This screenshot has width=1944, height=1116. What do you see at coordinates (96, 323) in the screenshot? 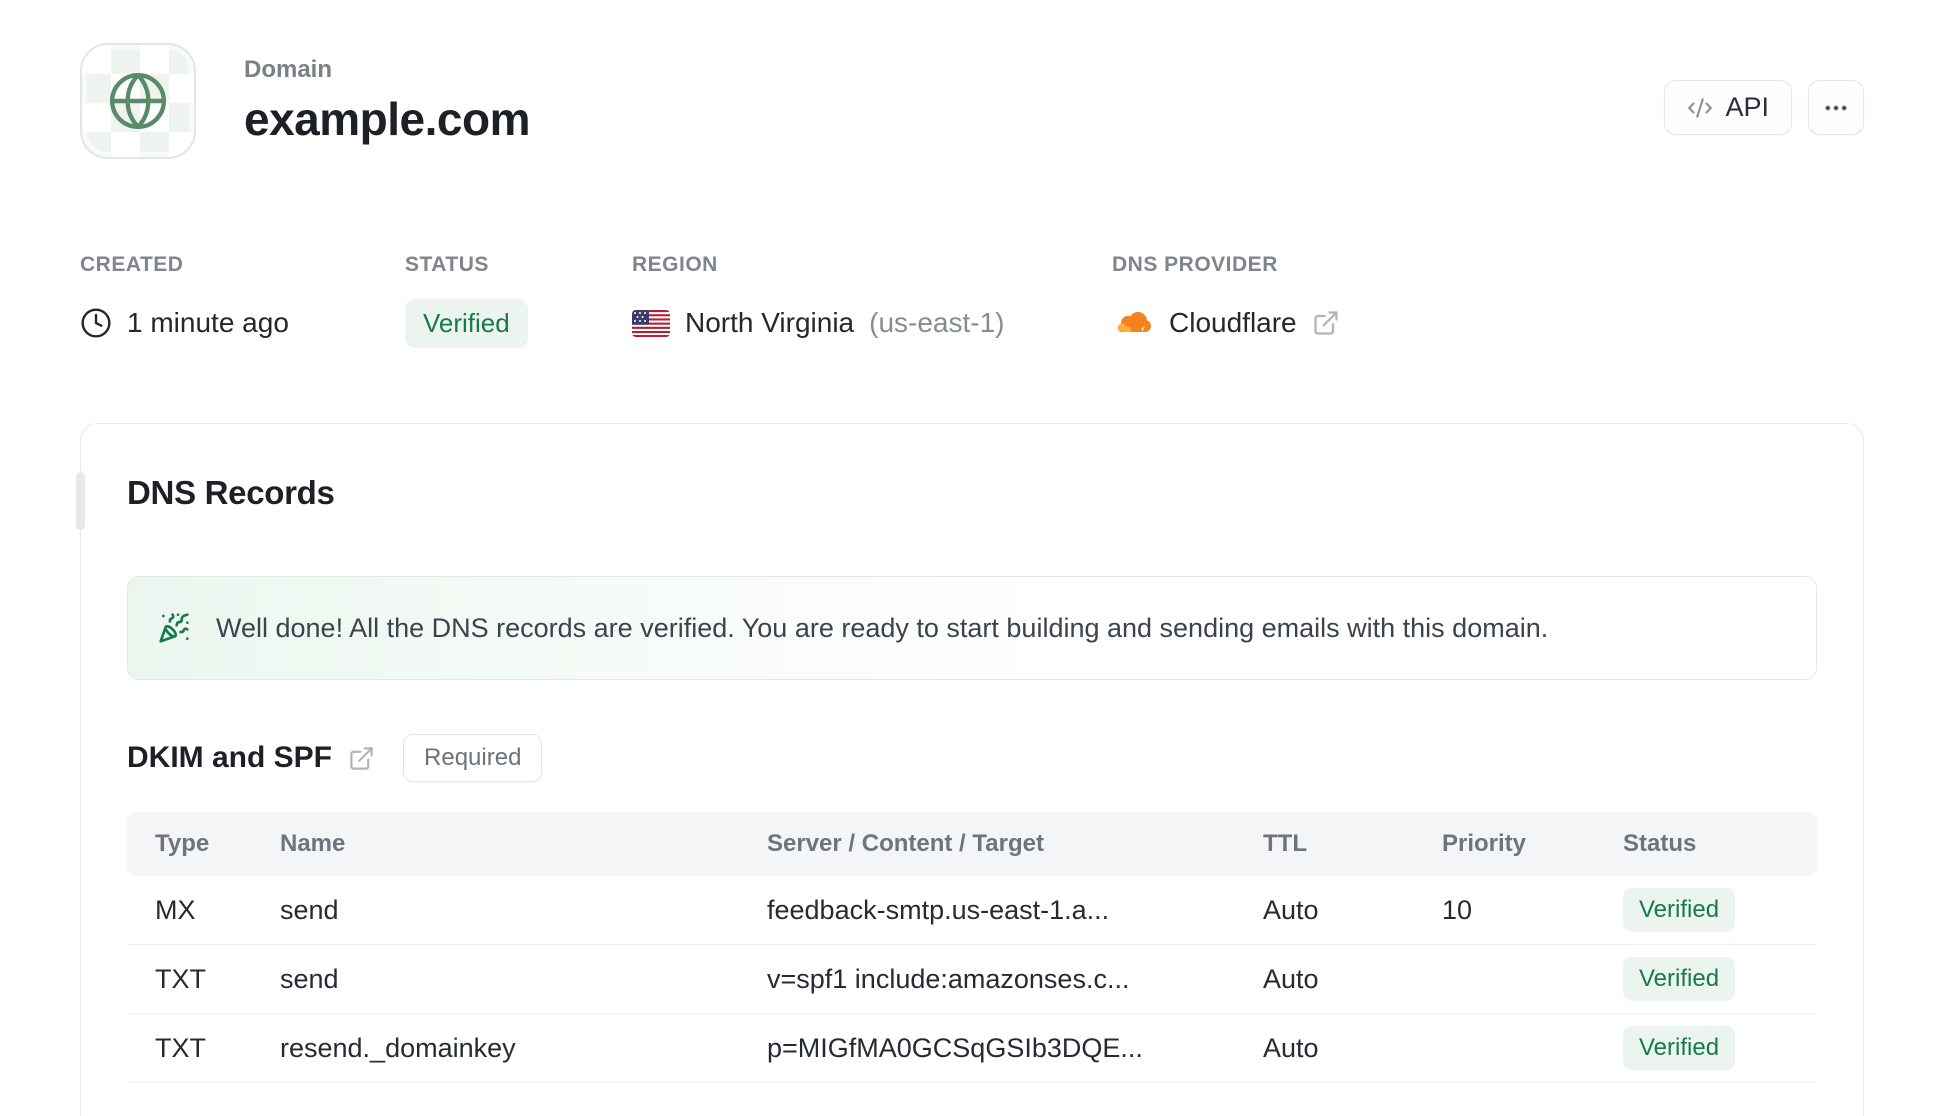
I see `clock-icon` at bounding box center [96, 323].